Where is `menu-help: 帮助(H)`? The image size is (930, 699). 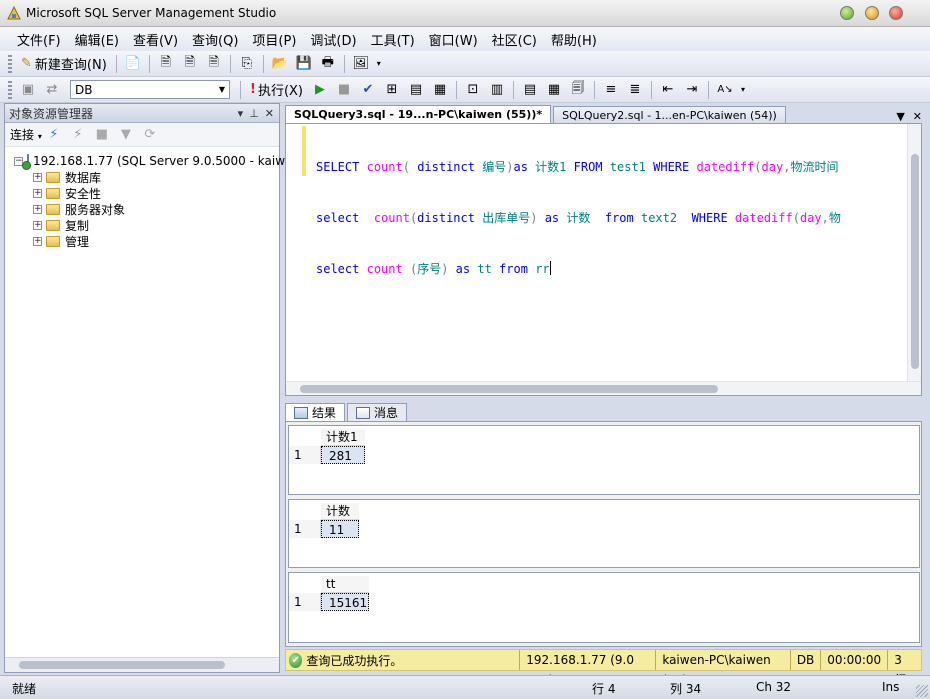
menu-help: 帮助(H) is located at coordinates (574, 39).